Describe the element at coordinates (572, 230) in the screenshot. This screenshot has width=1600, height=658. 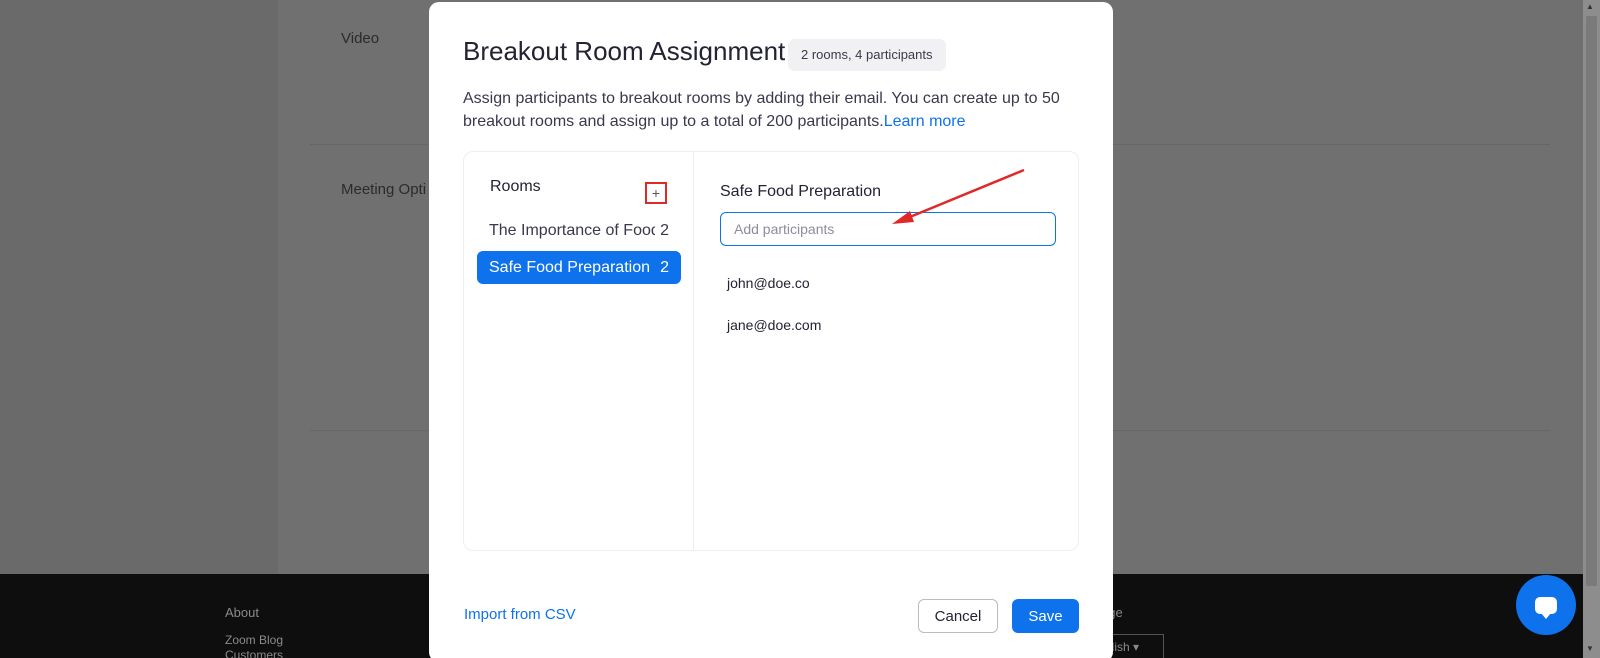
I see `room-name: The Importance of Food Safety` at that location.